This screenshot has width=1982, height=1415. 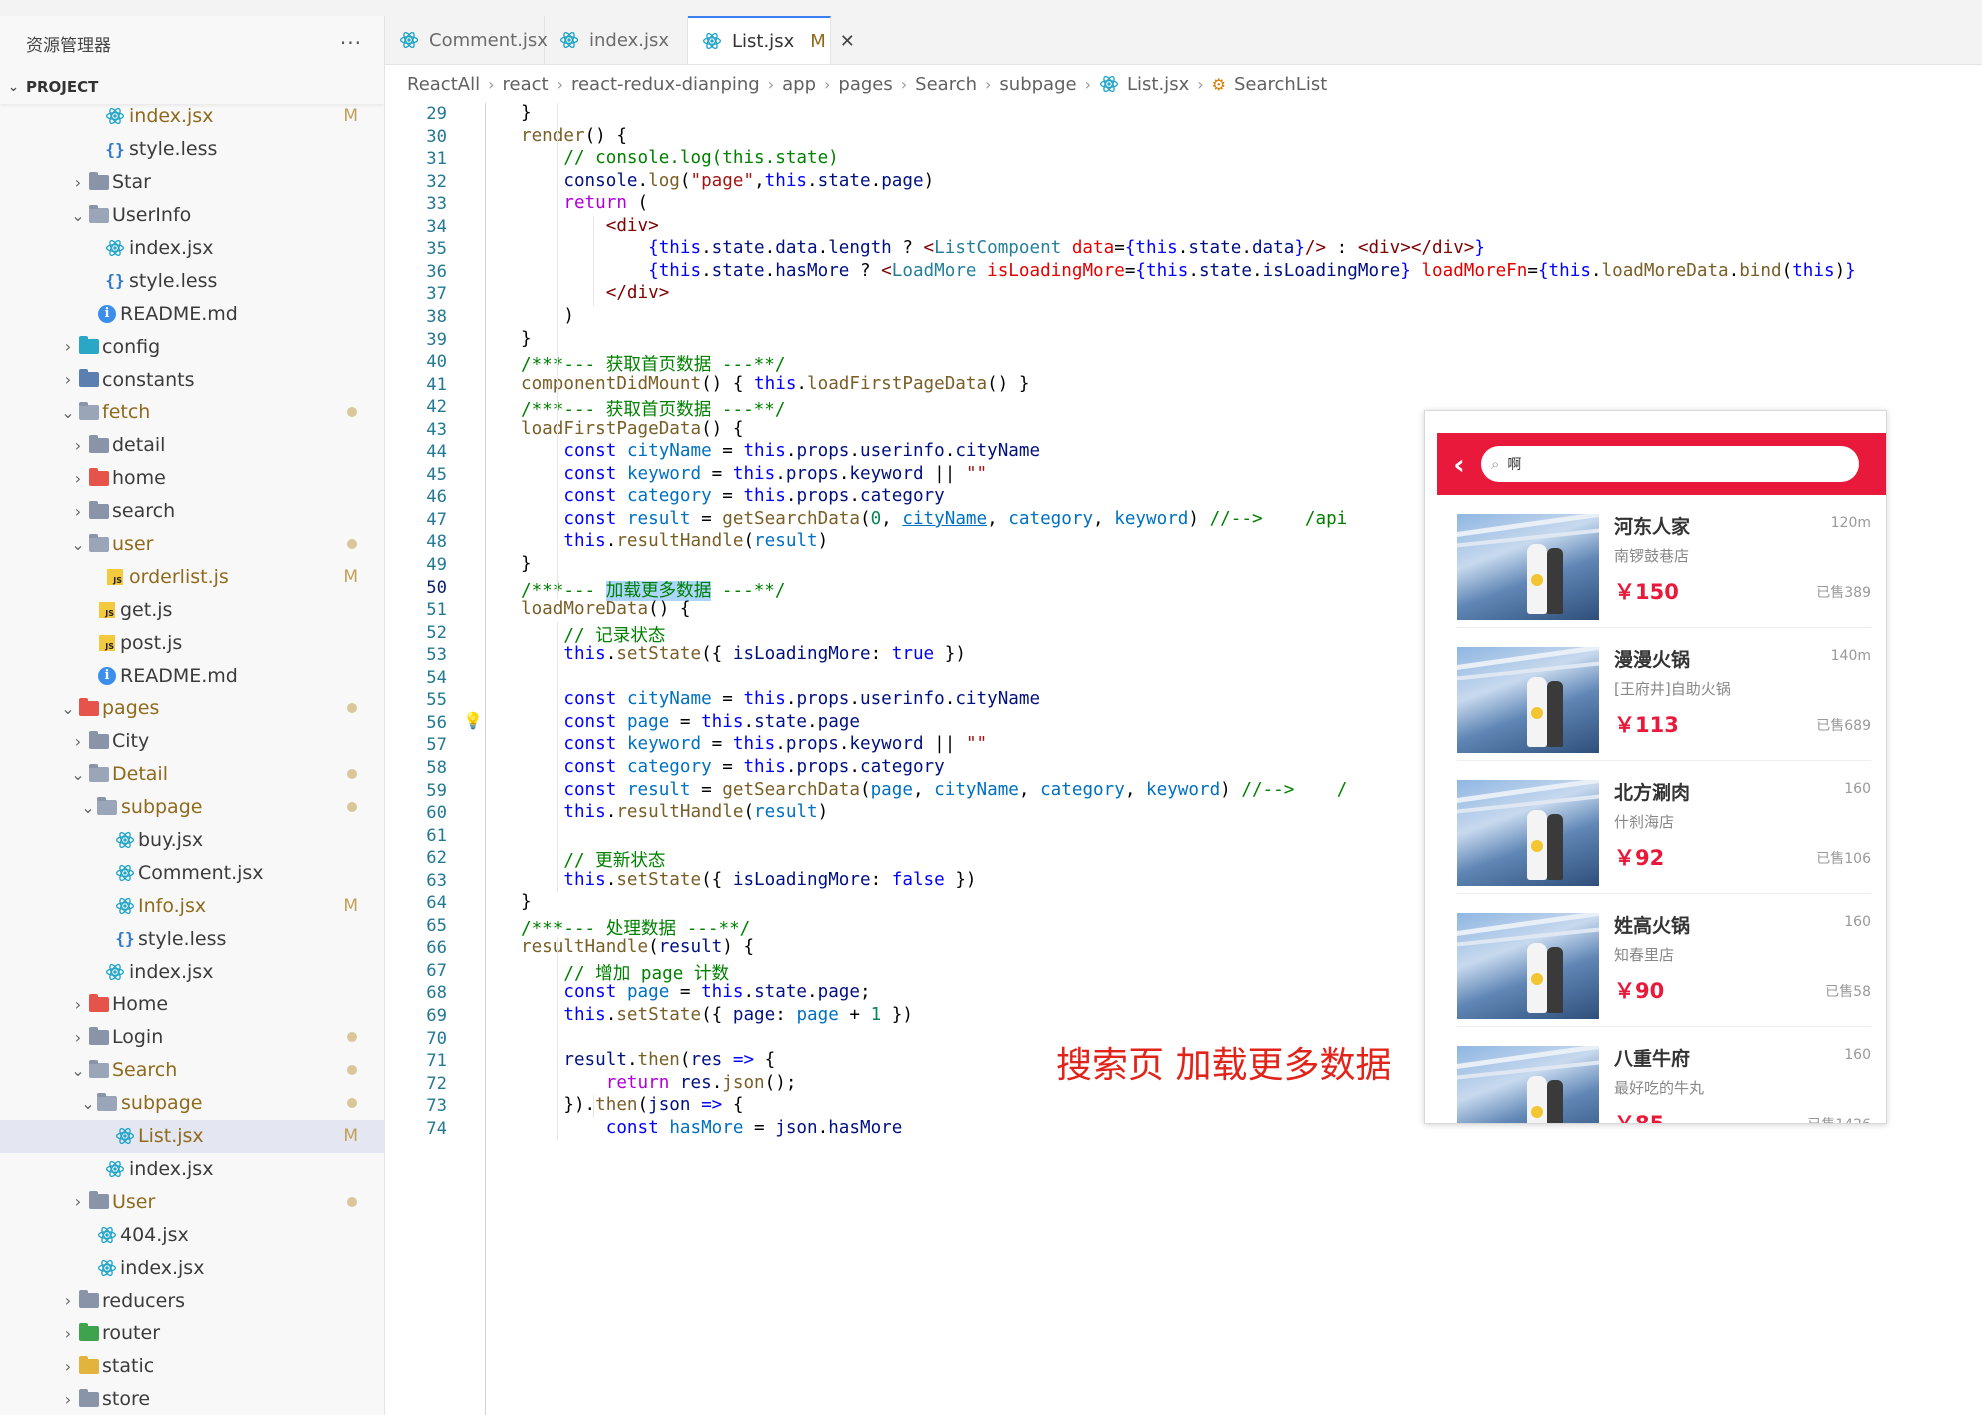 I want to click on tree-item: Info.jsx M, so click(x=192, y=905).